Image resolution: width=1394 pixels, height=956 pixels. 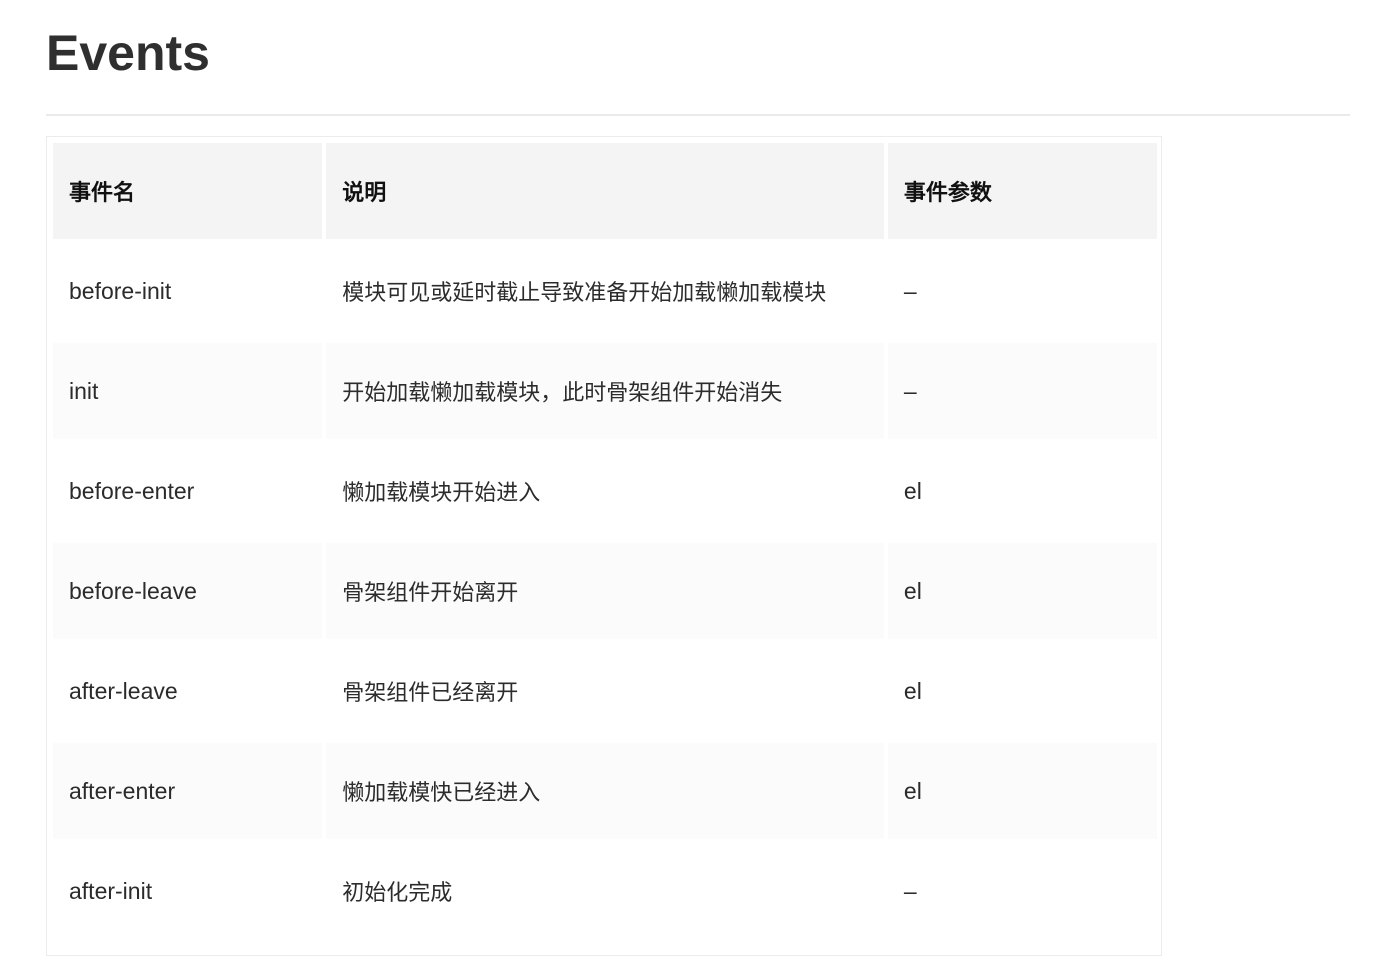 I want to click on table-row: before-init 模块可见或延时截止导致准备开始加载懒加载模块 –, so click(x=605, y=291).